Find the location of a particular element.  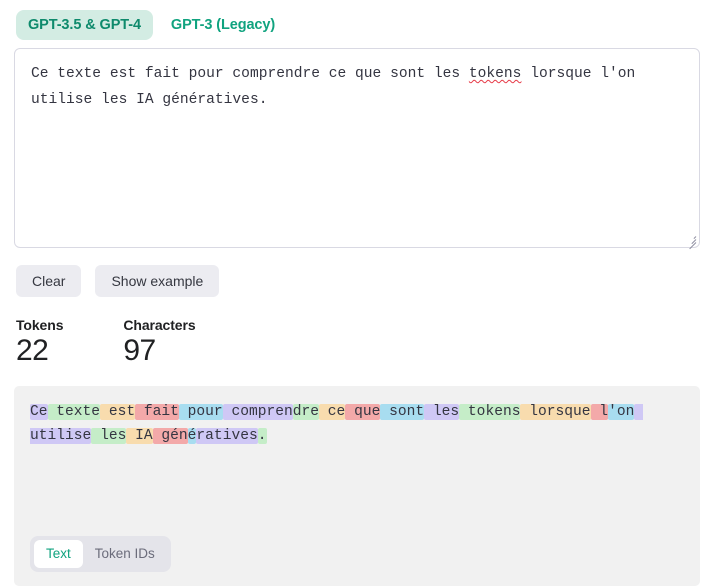

tab-token-ids: Token IDs is located at coordinates (125, 554).